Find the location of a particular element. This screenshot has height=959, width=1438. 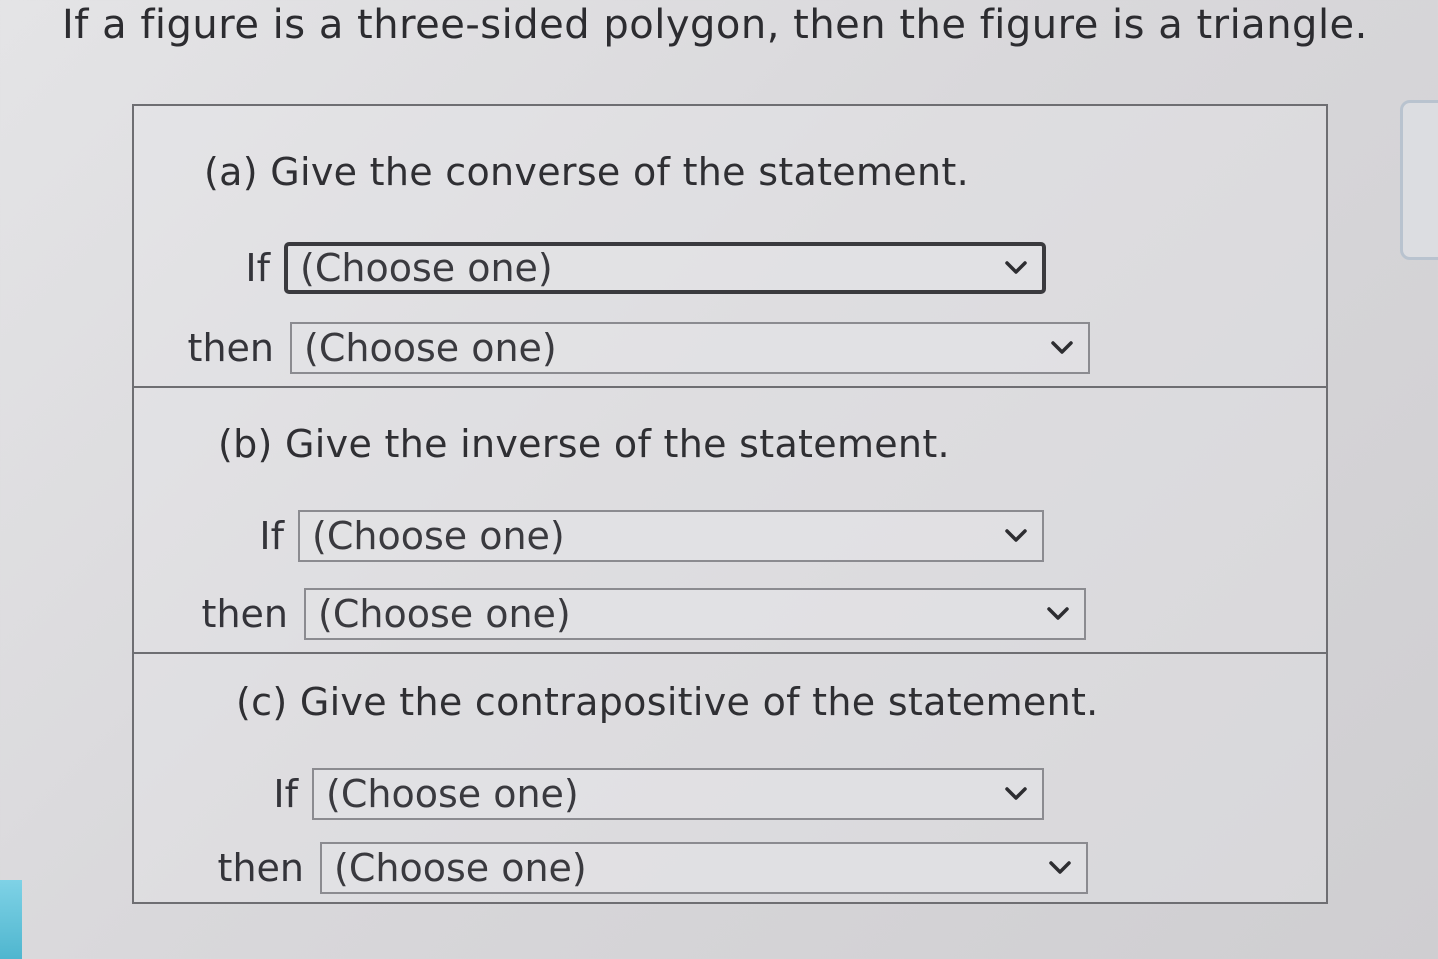

inverse-if-row: If (Choose one) is located at coordinates (647, 536).